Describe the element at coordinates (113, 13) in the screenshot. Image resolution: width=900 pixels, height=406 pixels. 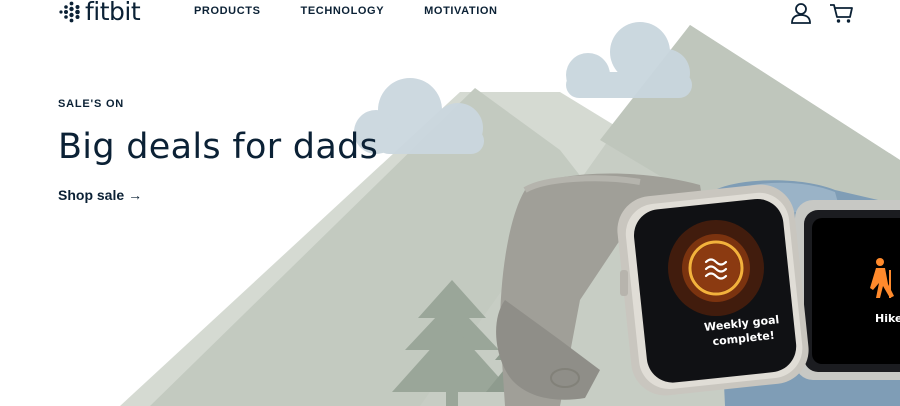
I see `brand-name: fitbit` at that location.